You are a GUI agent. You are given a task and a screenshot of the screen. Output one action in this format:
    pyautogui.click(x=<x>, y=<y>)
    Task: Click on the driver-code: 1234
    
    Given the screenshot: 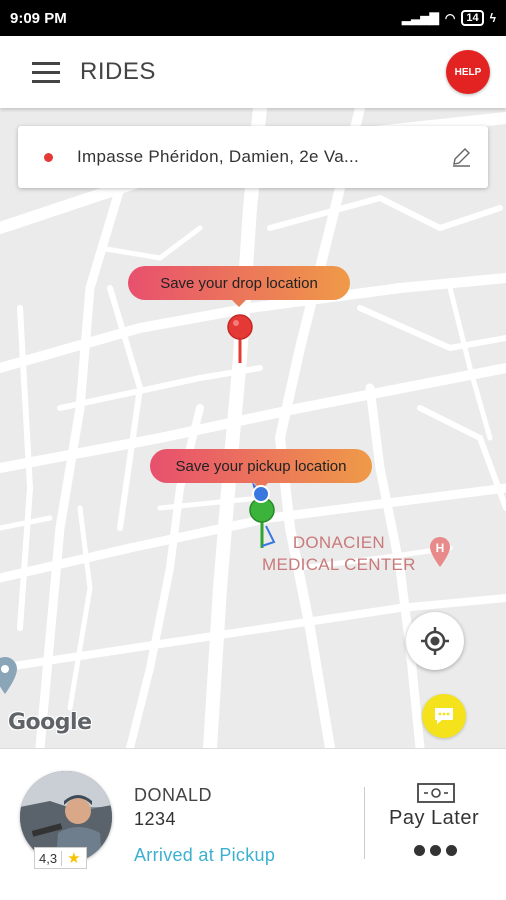 What is the action you would take?
    pyautogui.click(x=155, y=819)
    